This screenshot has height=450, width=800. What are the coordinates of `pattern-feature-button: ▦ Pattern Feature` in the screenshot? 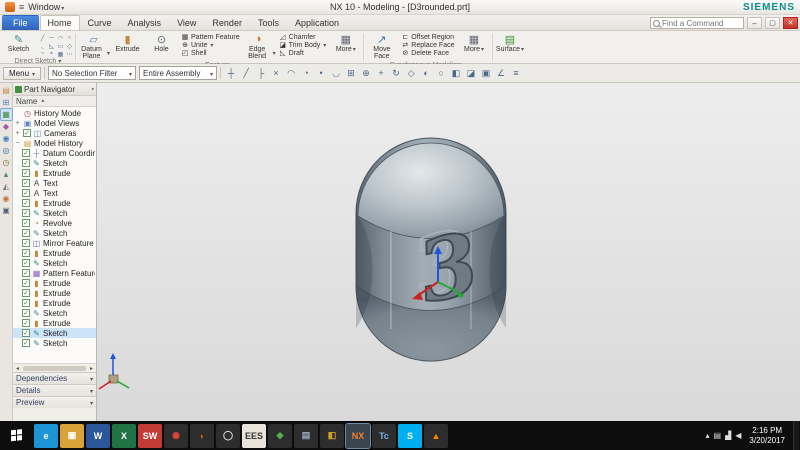 It's located at (210, 37).